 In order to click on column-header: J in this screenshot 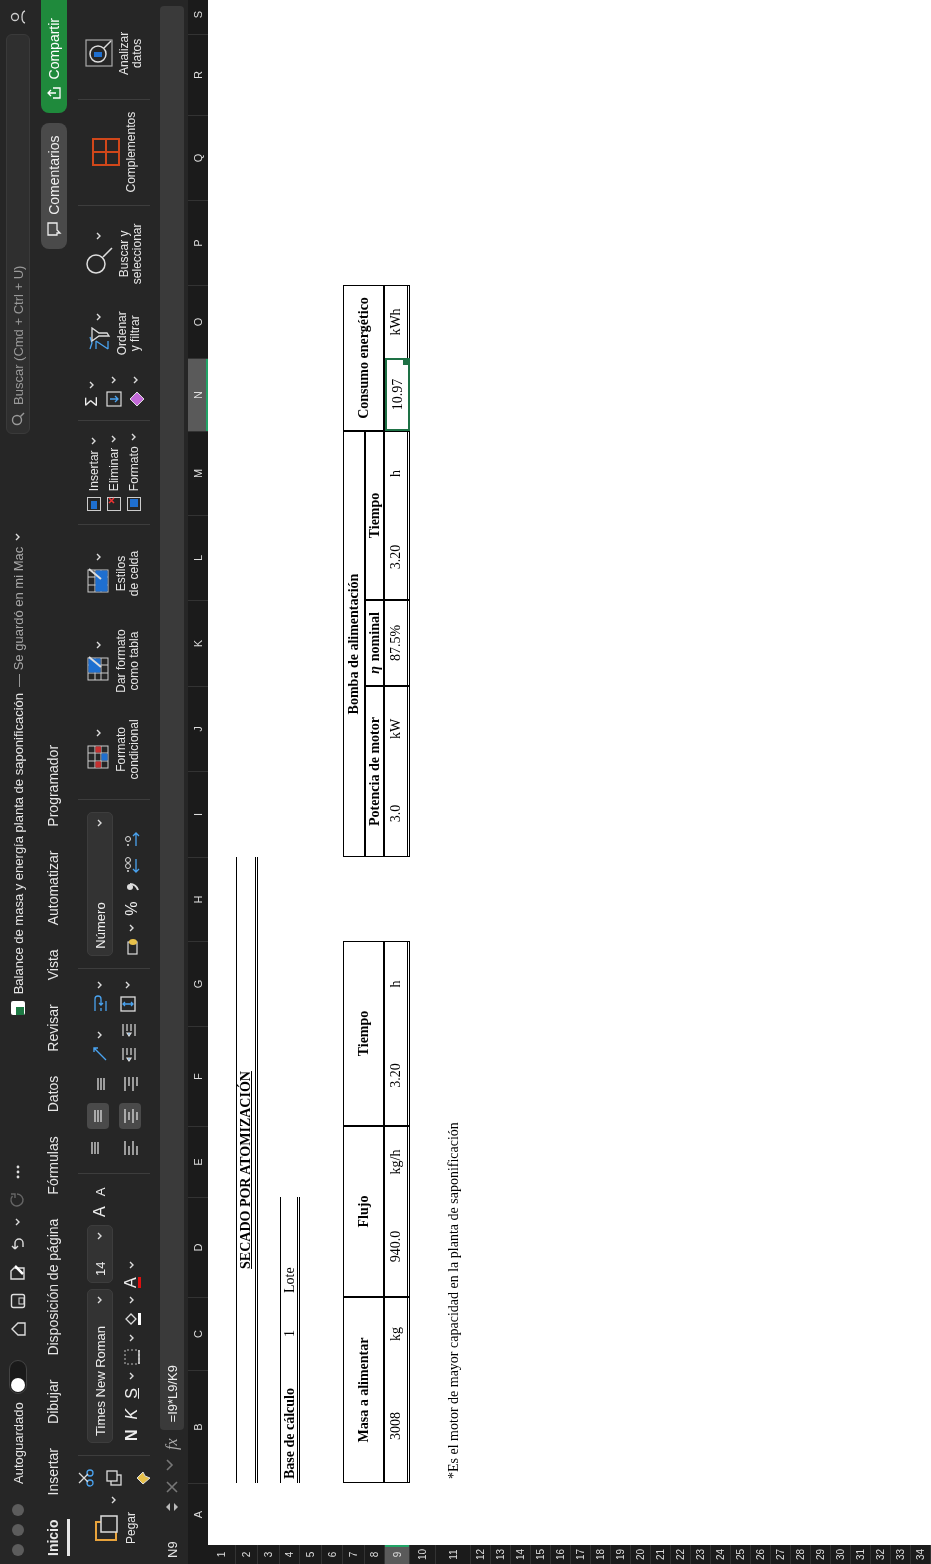, I will do `click(198, 728)`.